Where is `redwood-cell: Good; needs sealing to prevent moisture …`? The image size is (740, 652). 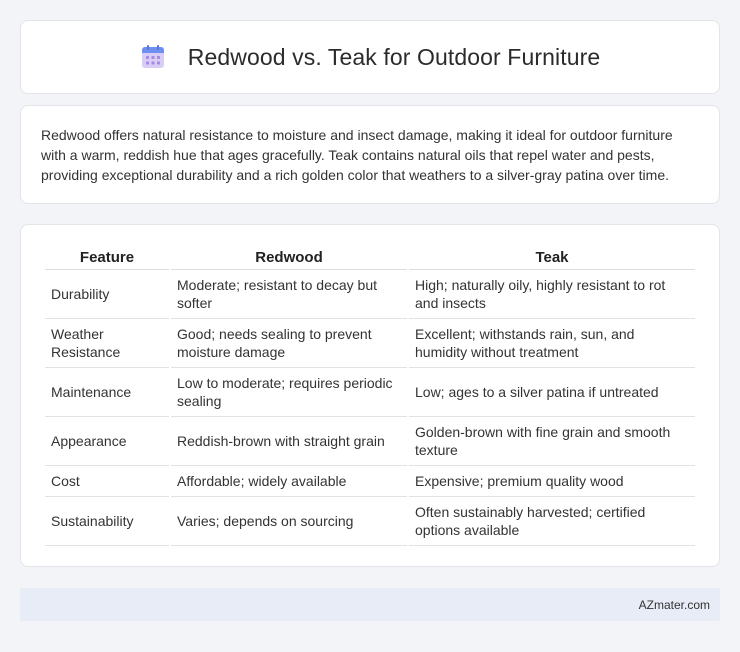 redwood-cell: Good; needs sealing to prevent moisture … is located at coordinates (289, 343).